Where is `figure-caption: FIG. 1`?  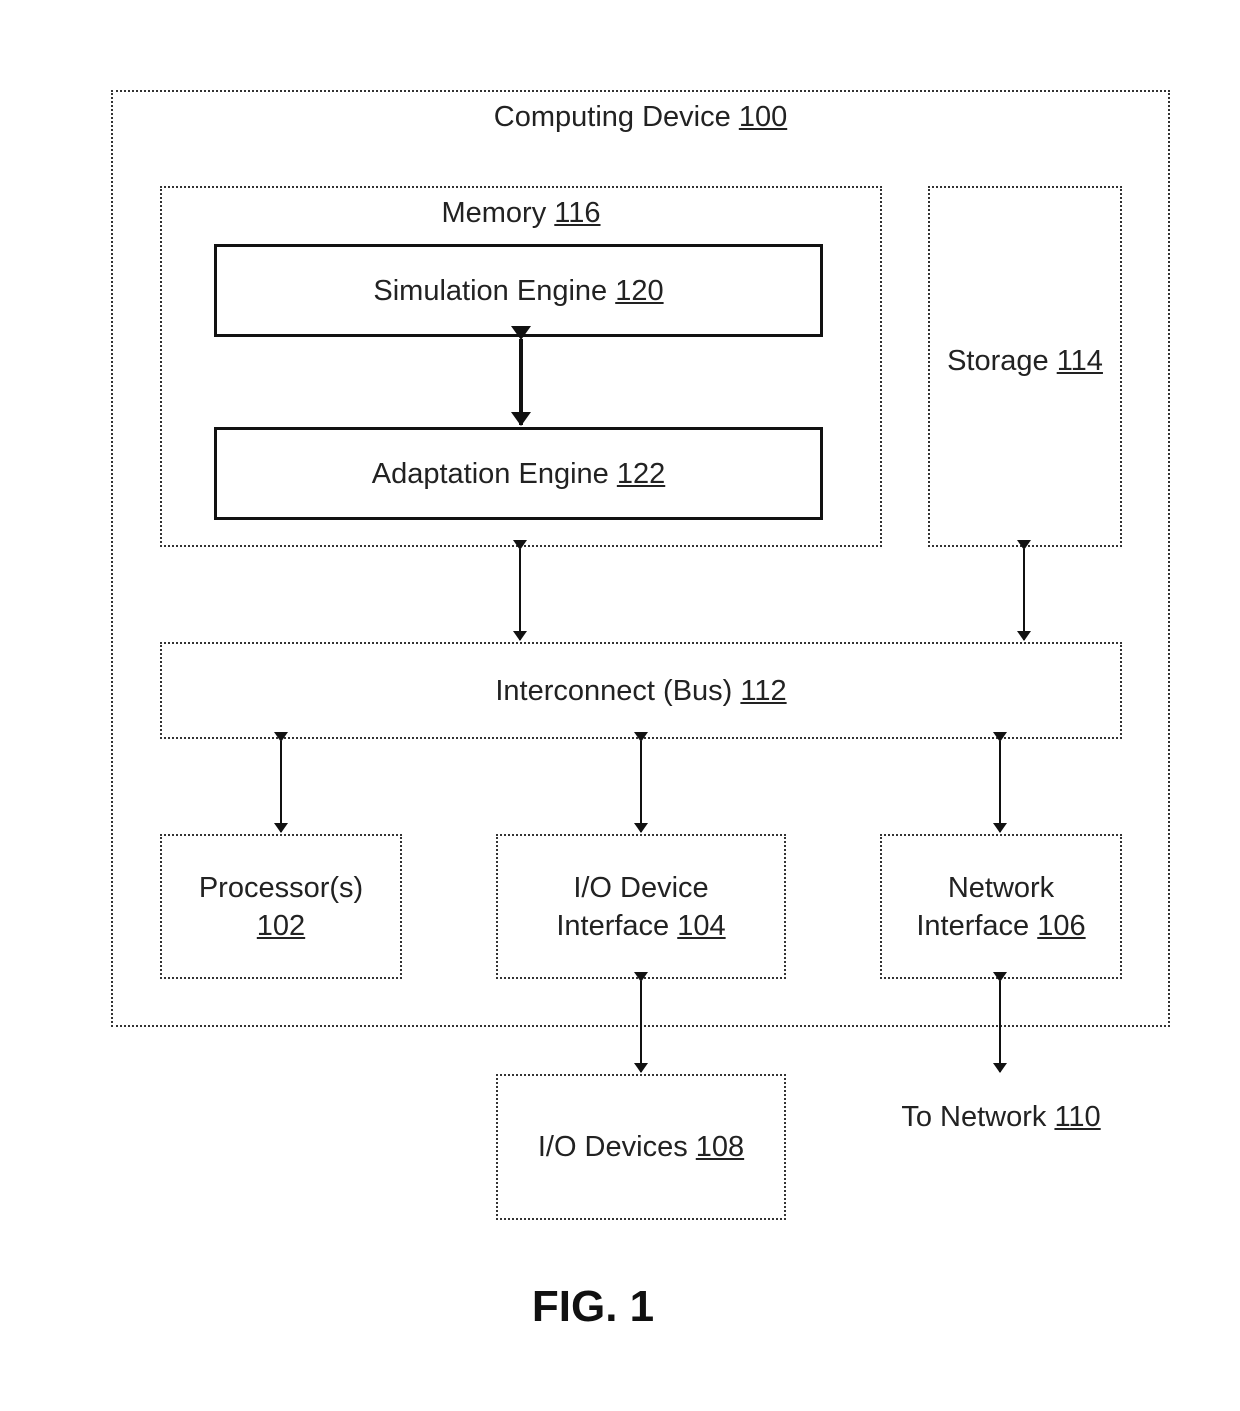 figure-caption: FIG. 1 is located at coordinates (593, 1306).